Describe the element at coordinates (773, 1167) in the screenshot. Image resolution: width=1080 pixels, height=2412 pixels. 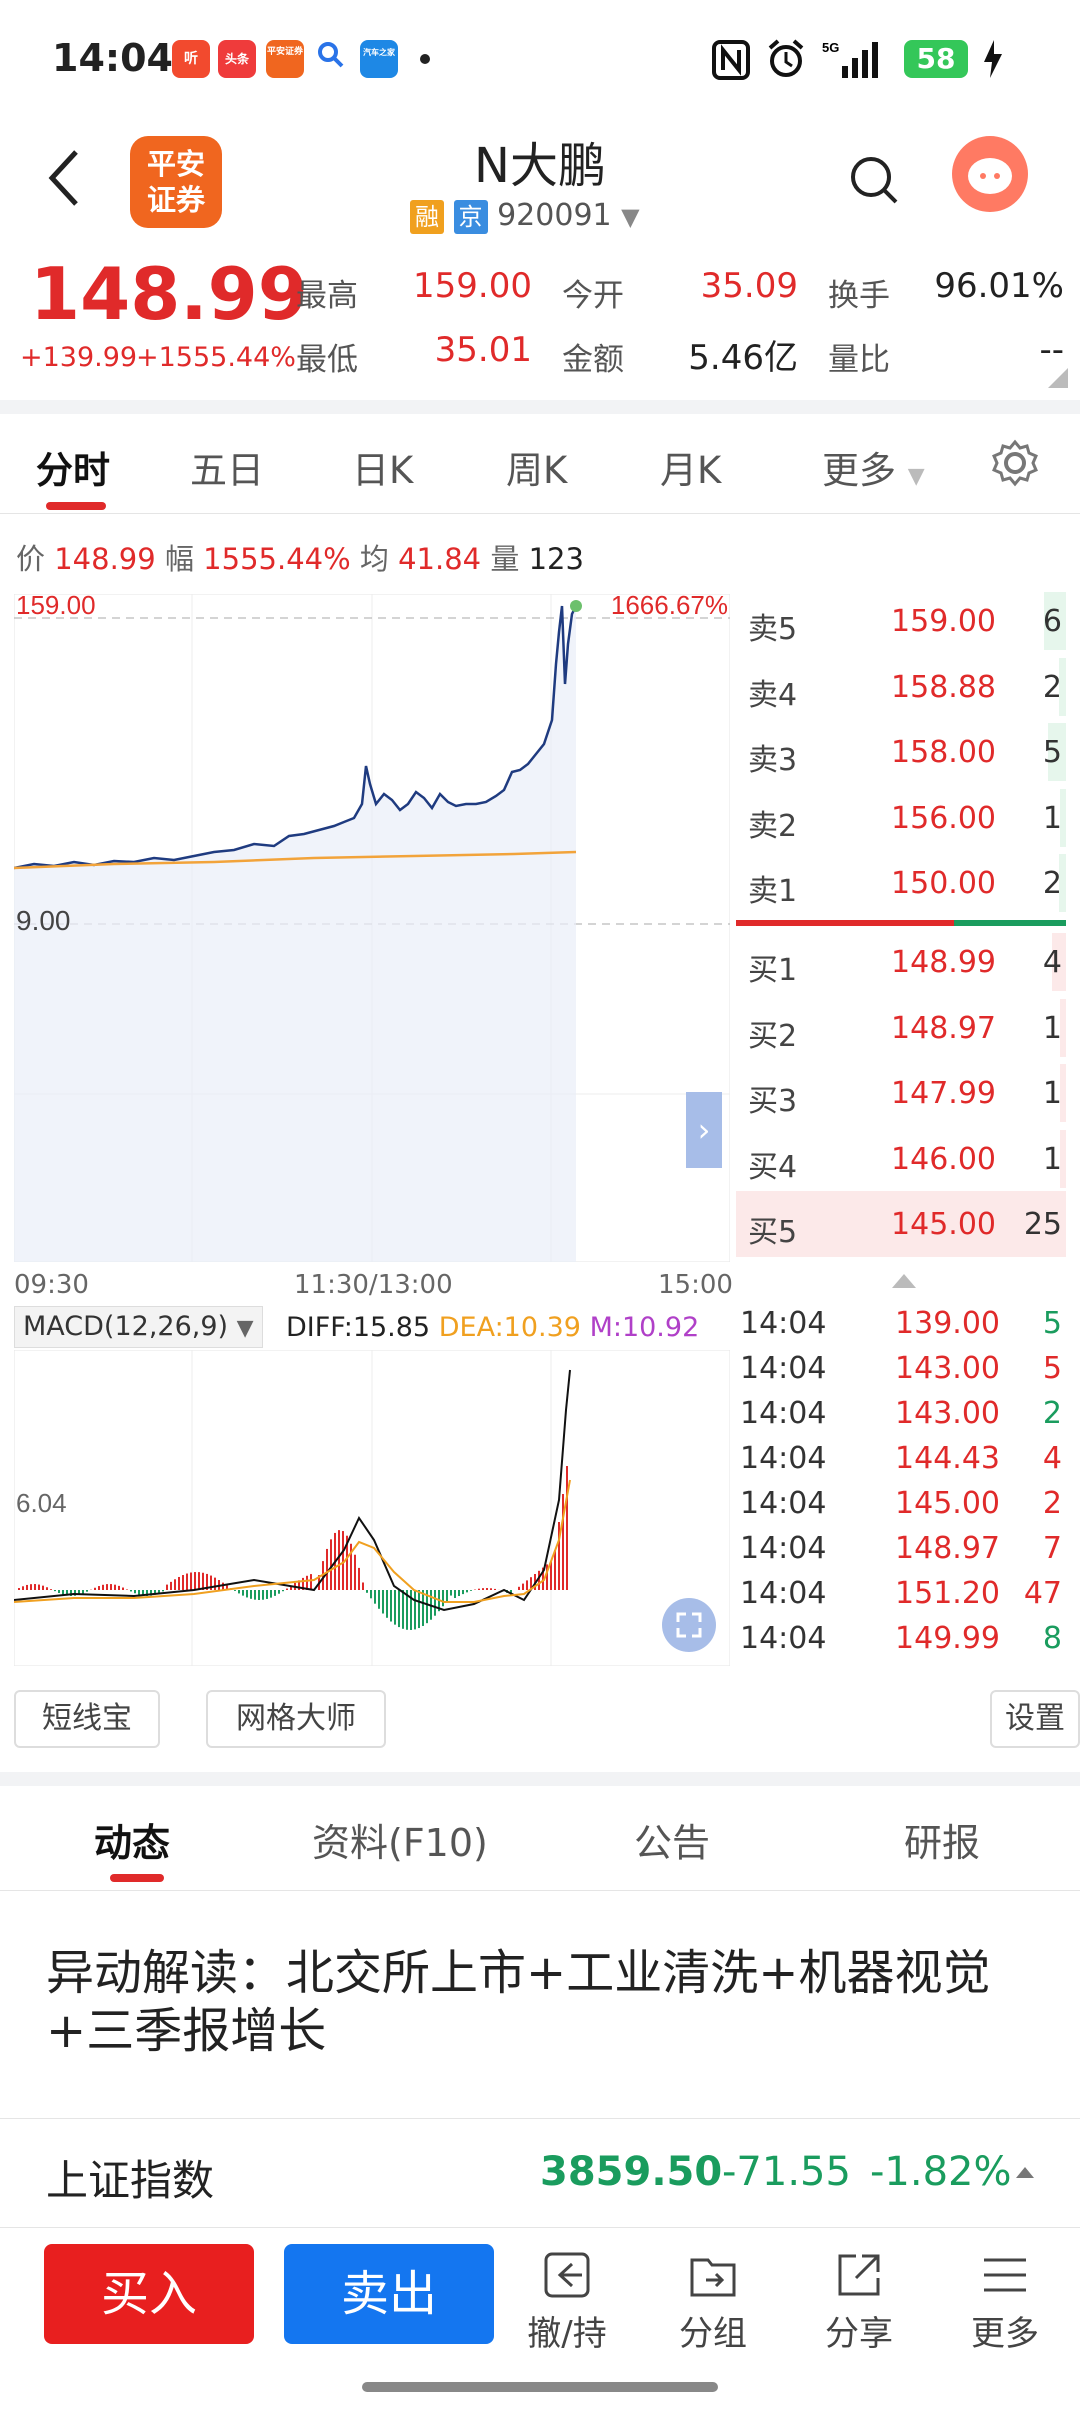
I see `level-label: 买4` at that location.